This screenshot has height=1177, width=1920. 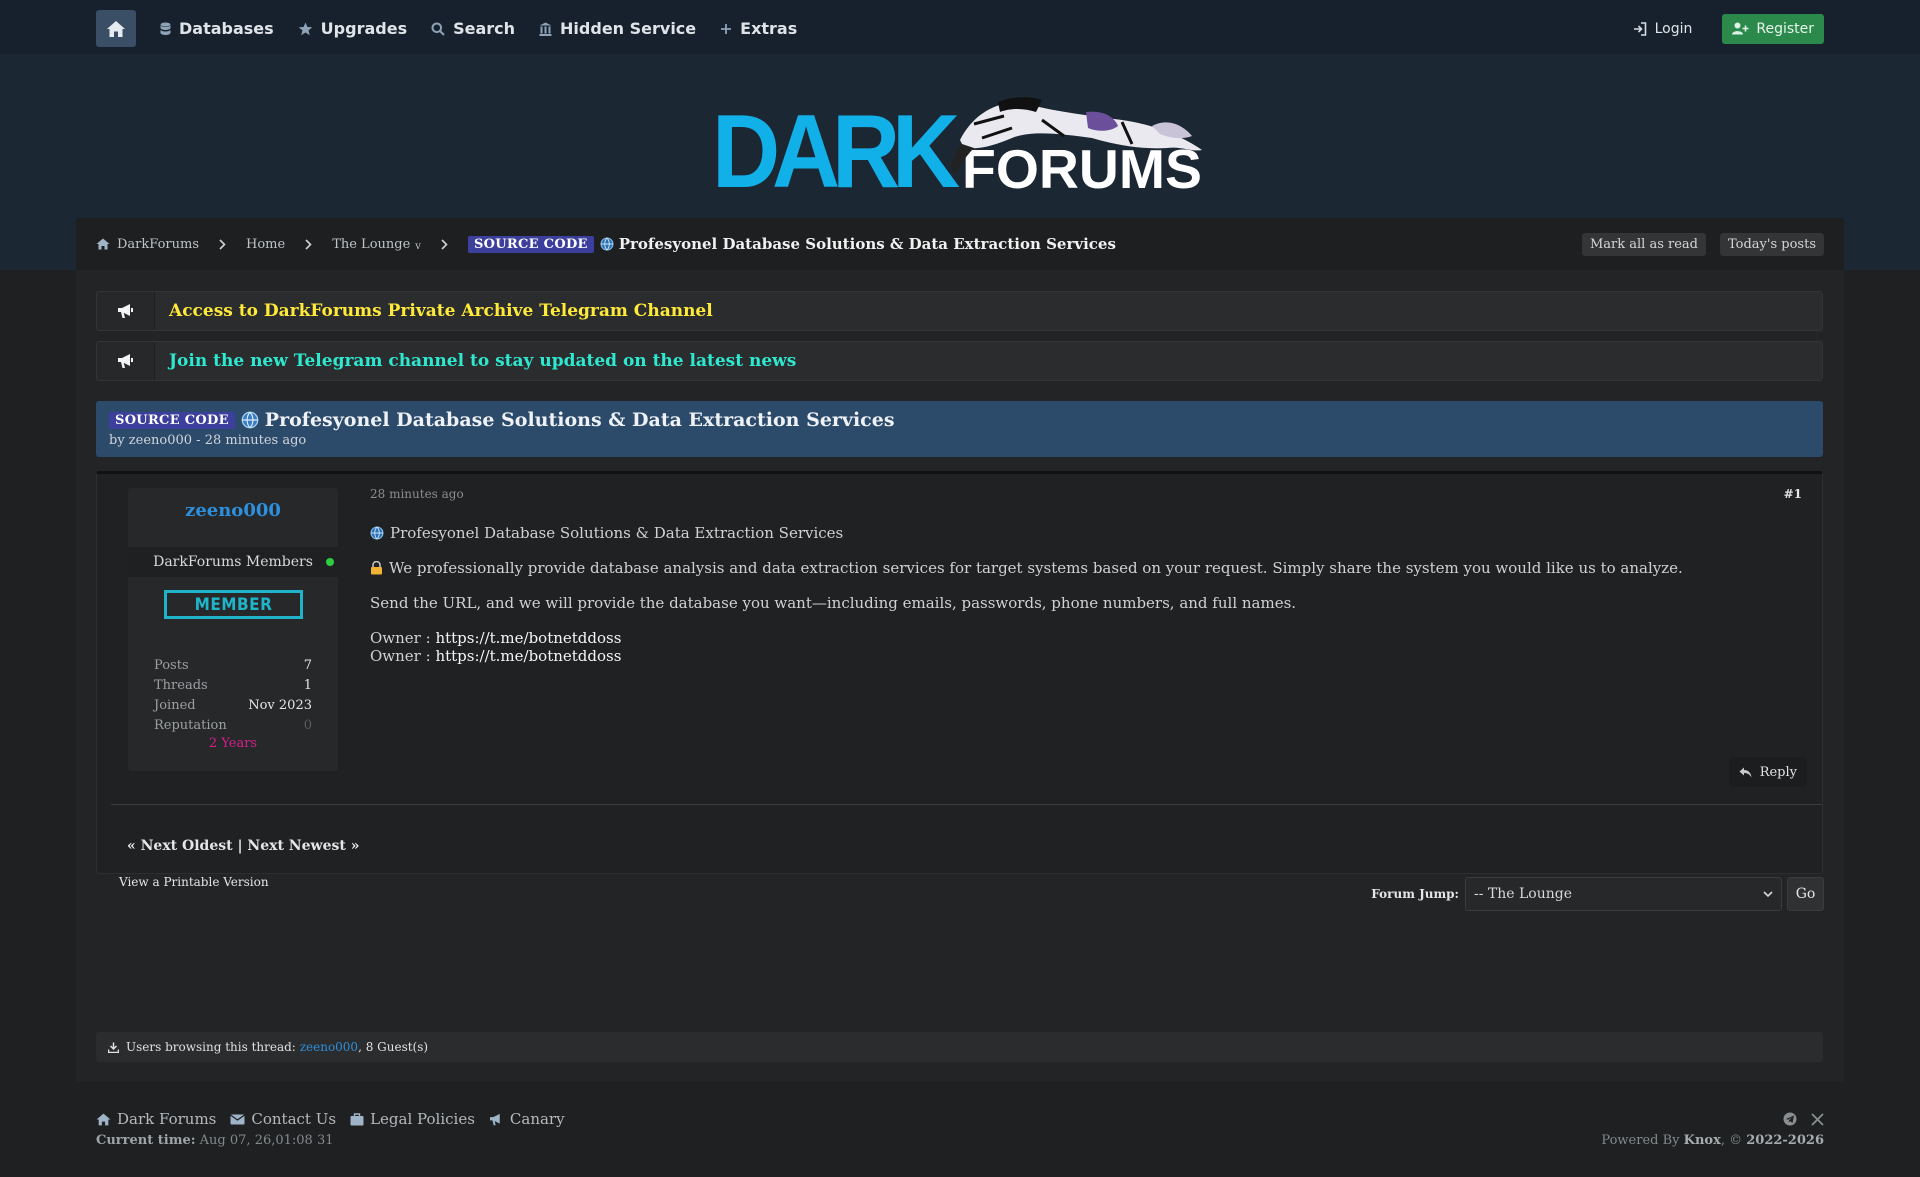 What do you see at coordinates (307, 665) in the screenshot?
I see `stat-value: 7` at bounding box center [307, 665].